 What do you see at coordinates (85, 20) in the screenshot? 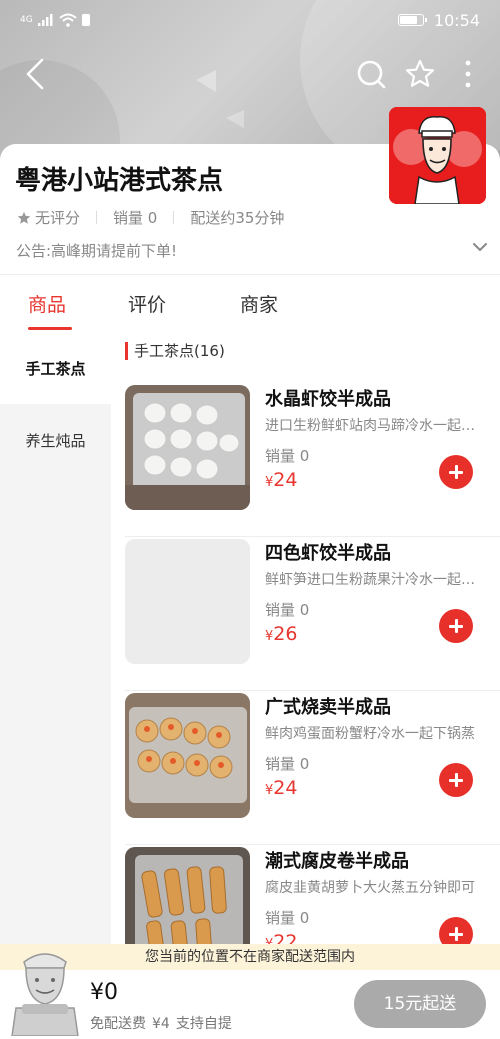
I see `alert-icon` at bounding box center [85, 20].